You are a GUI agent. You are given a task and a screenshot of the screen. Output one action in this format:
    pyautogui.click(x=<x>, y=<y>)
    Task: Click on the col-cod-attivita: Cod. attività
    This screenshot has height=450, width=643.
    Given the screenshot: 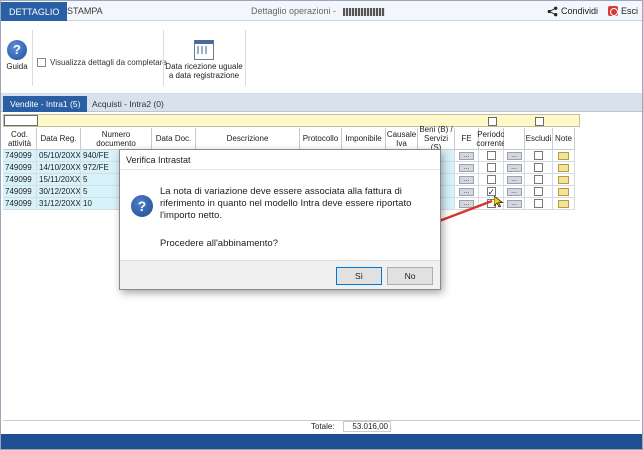 What is the action you would take?
    pyautogui.click(x=20, y=139)
    